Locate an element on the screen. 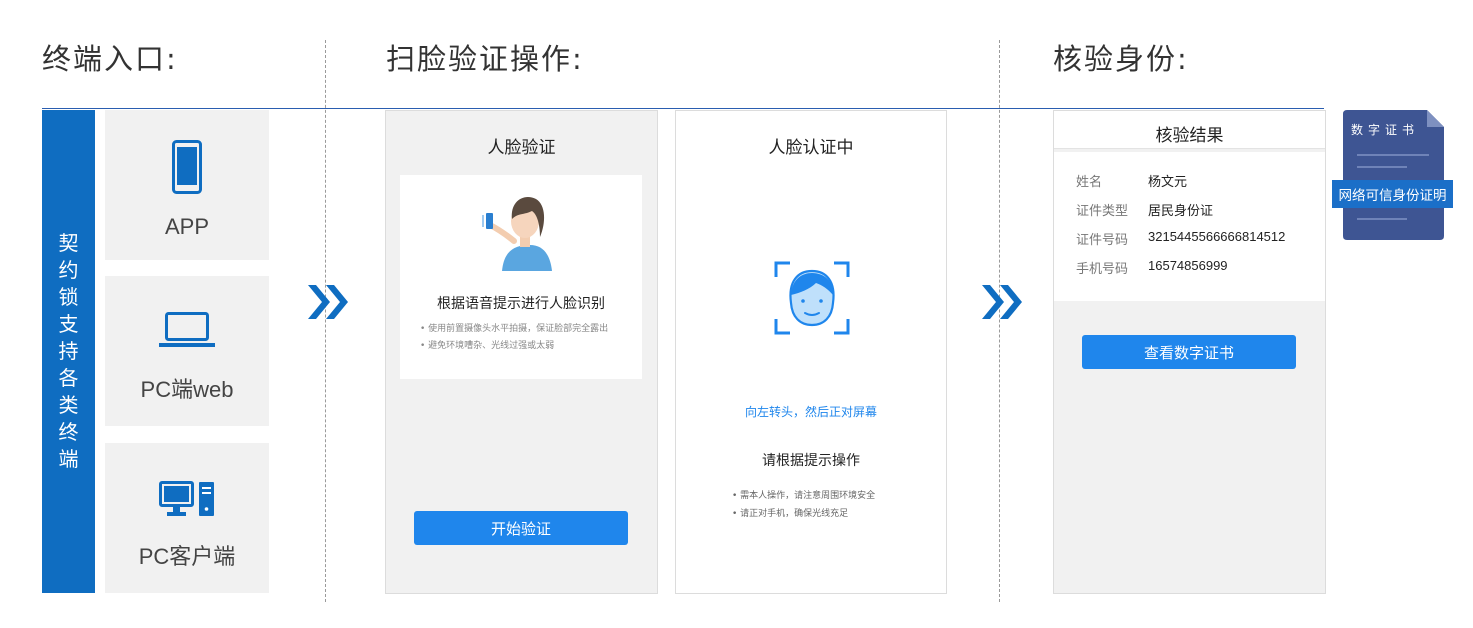 The width and height of the screenshot is (1473, 628). certificate-banner: 网络可信身份证明 is located at coordinates (1392, 194).